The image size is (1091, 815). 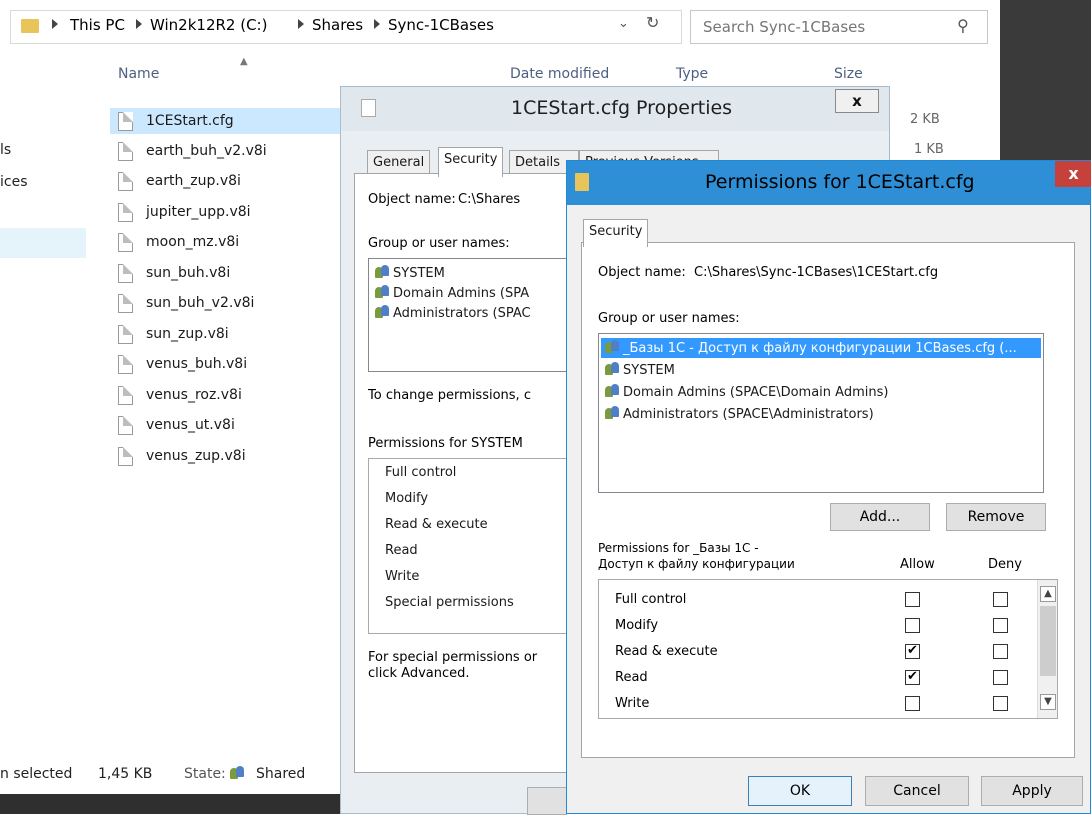 What do you see at coordinates (696, 564) in the screenshot?
I see `permissions-for-label-2: Доступ к файлу конфигурации` at bounding box center [696, 564].